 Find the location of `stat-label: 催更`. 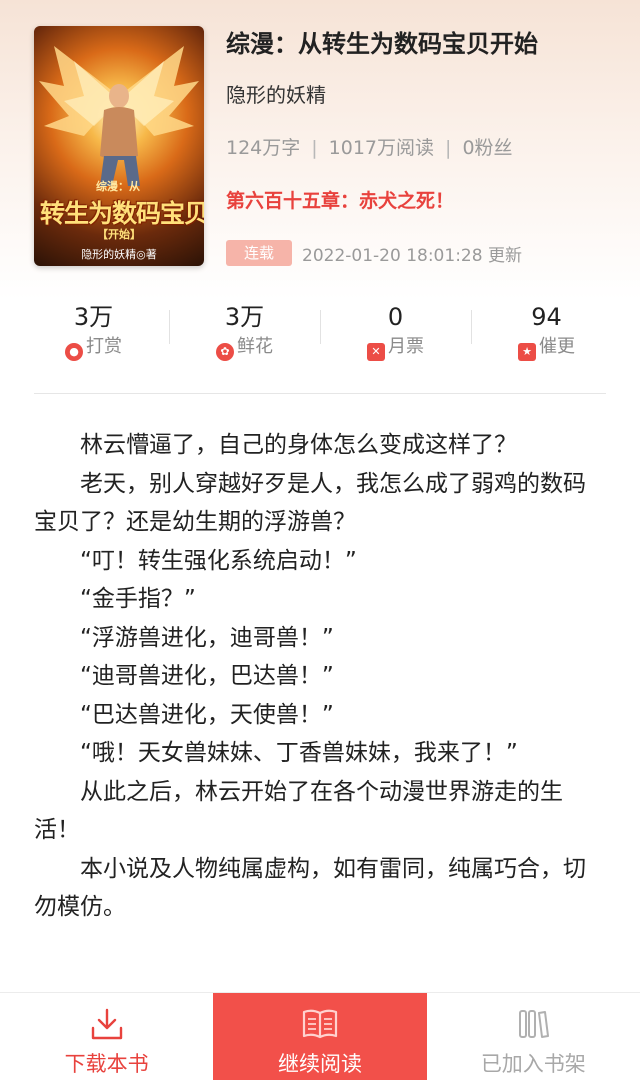

stat-label: 催更 is located at coordinates (557, 346).